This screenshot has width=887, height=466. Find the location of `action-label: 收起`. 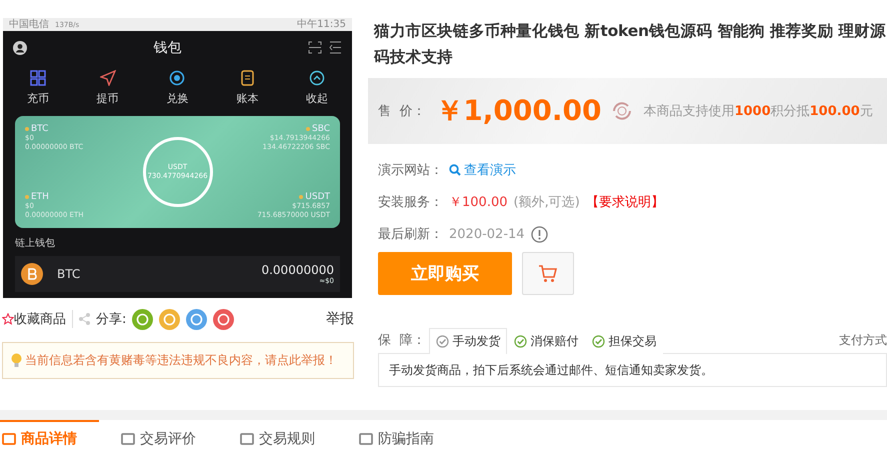

action-label: 收起 is located at coordinates (317, 98).